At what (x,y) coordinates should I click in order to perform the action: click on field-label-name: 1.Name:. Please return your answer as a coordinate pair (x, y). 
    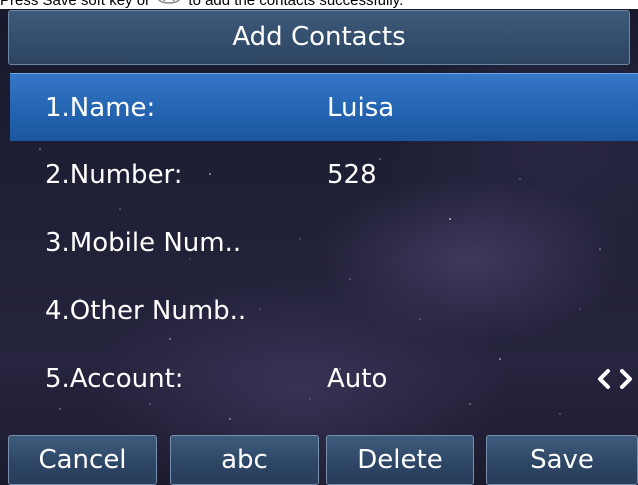
    Looking at the image, I should click on (100, 108).